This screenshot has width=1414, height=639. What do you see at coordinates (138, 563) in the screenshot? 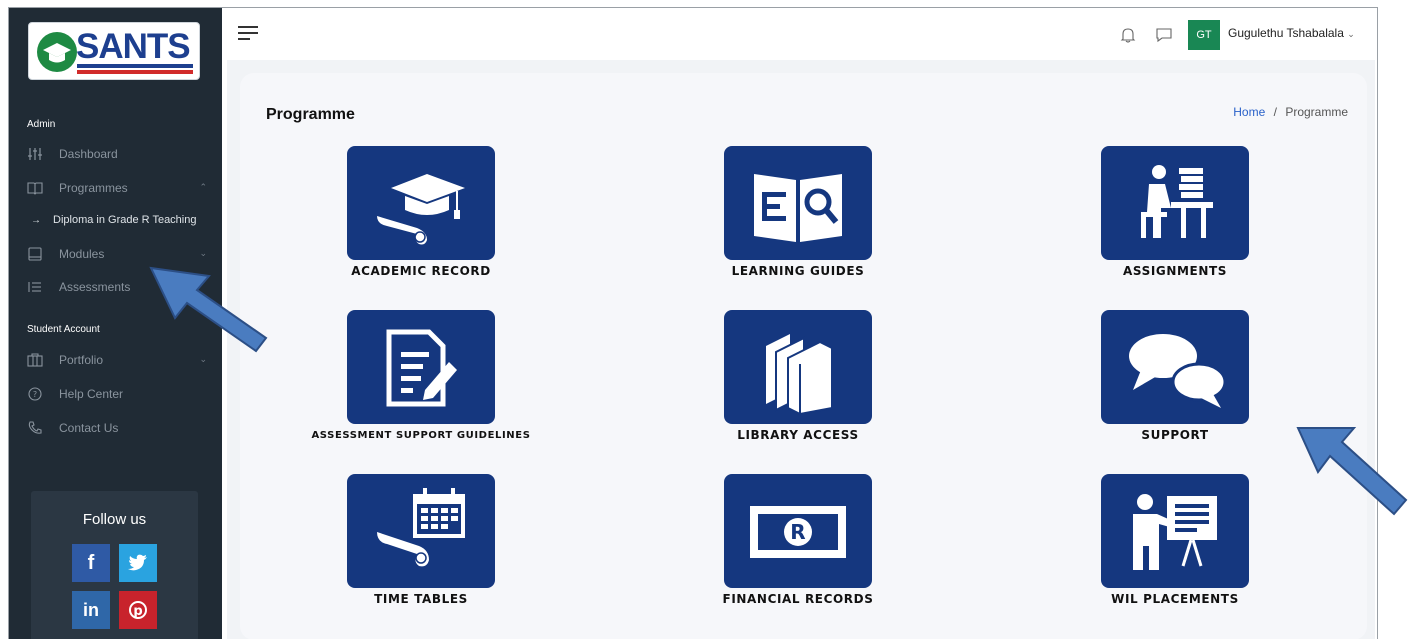
I see `twitter-icon` at bounding box center [138, 563].